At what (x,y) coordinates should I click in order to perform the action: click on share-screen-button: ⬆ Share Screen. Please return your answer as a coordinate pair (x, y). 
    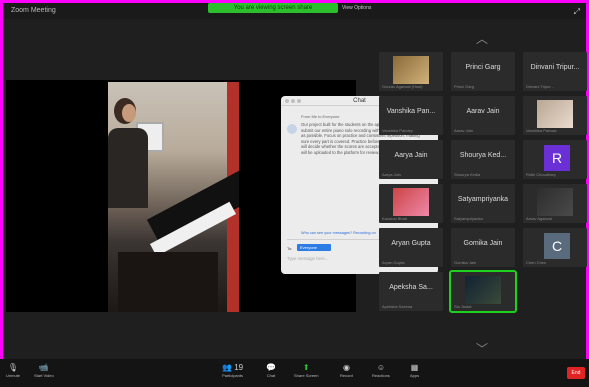
    Looking at the image, I should click on (306, 370).